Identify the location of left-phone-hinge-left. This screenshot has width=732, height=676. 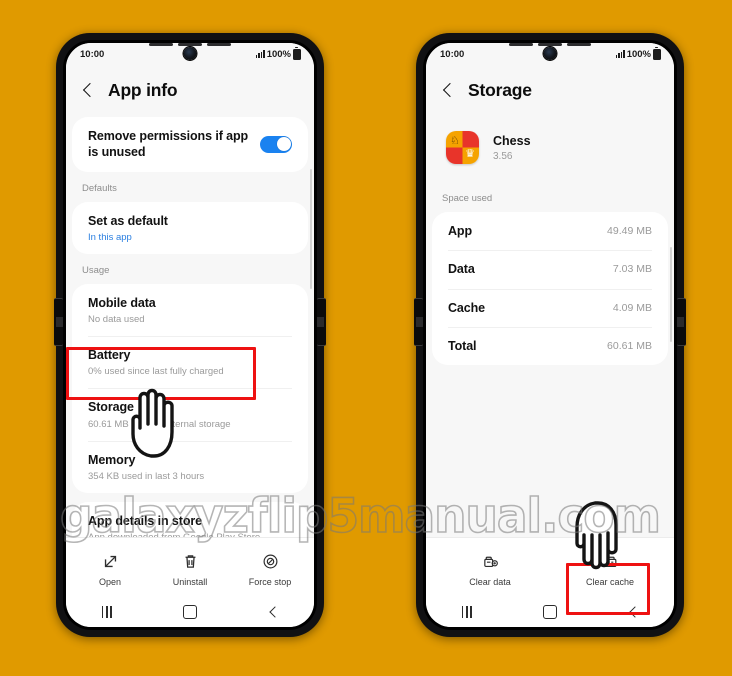
(58, 322).